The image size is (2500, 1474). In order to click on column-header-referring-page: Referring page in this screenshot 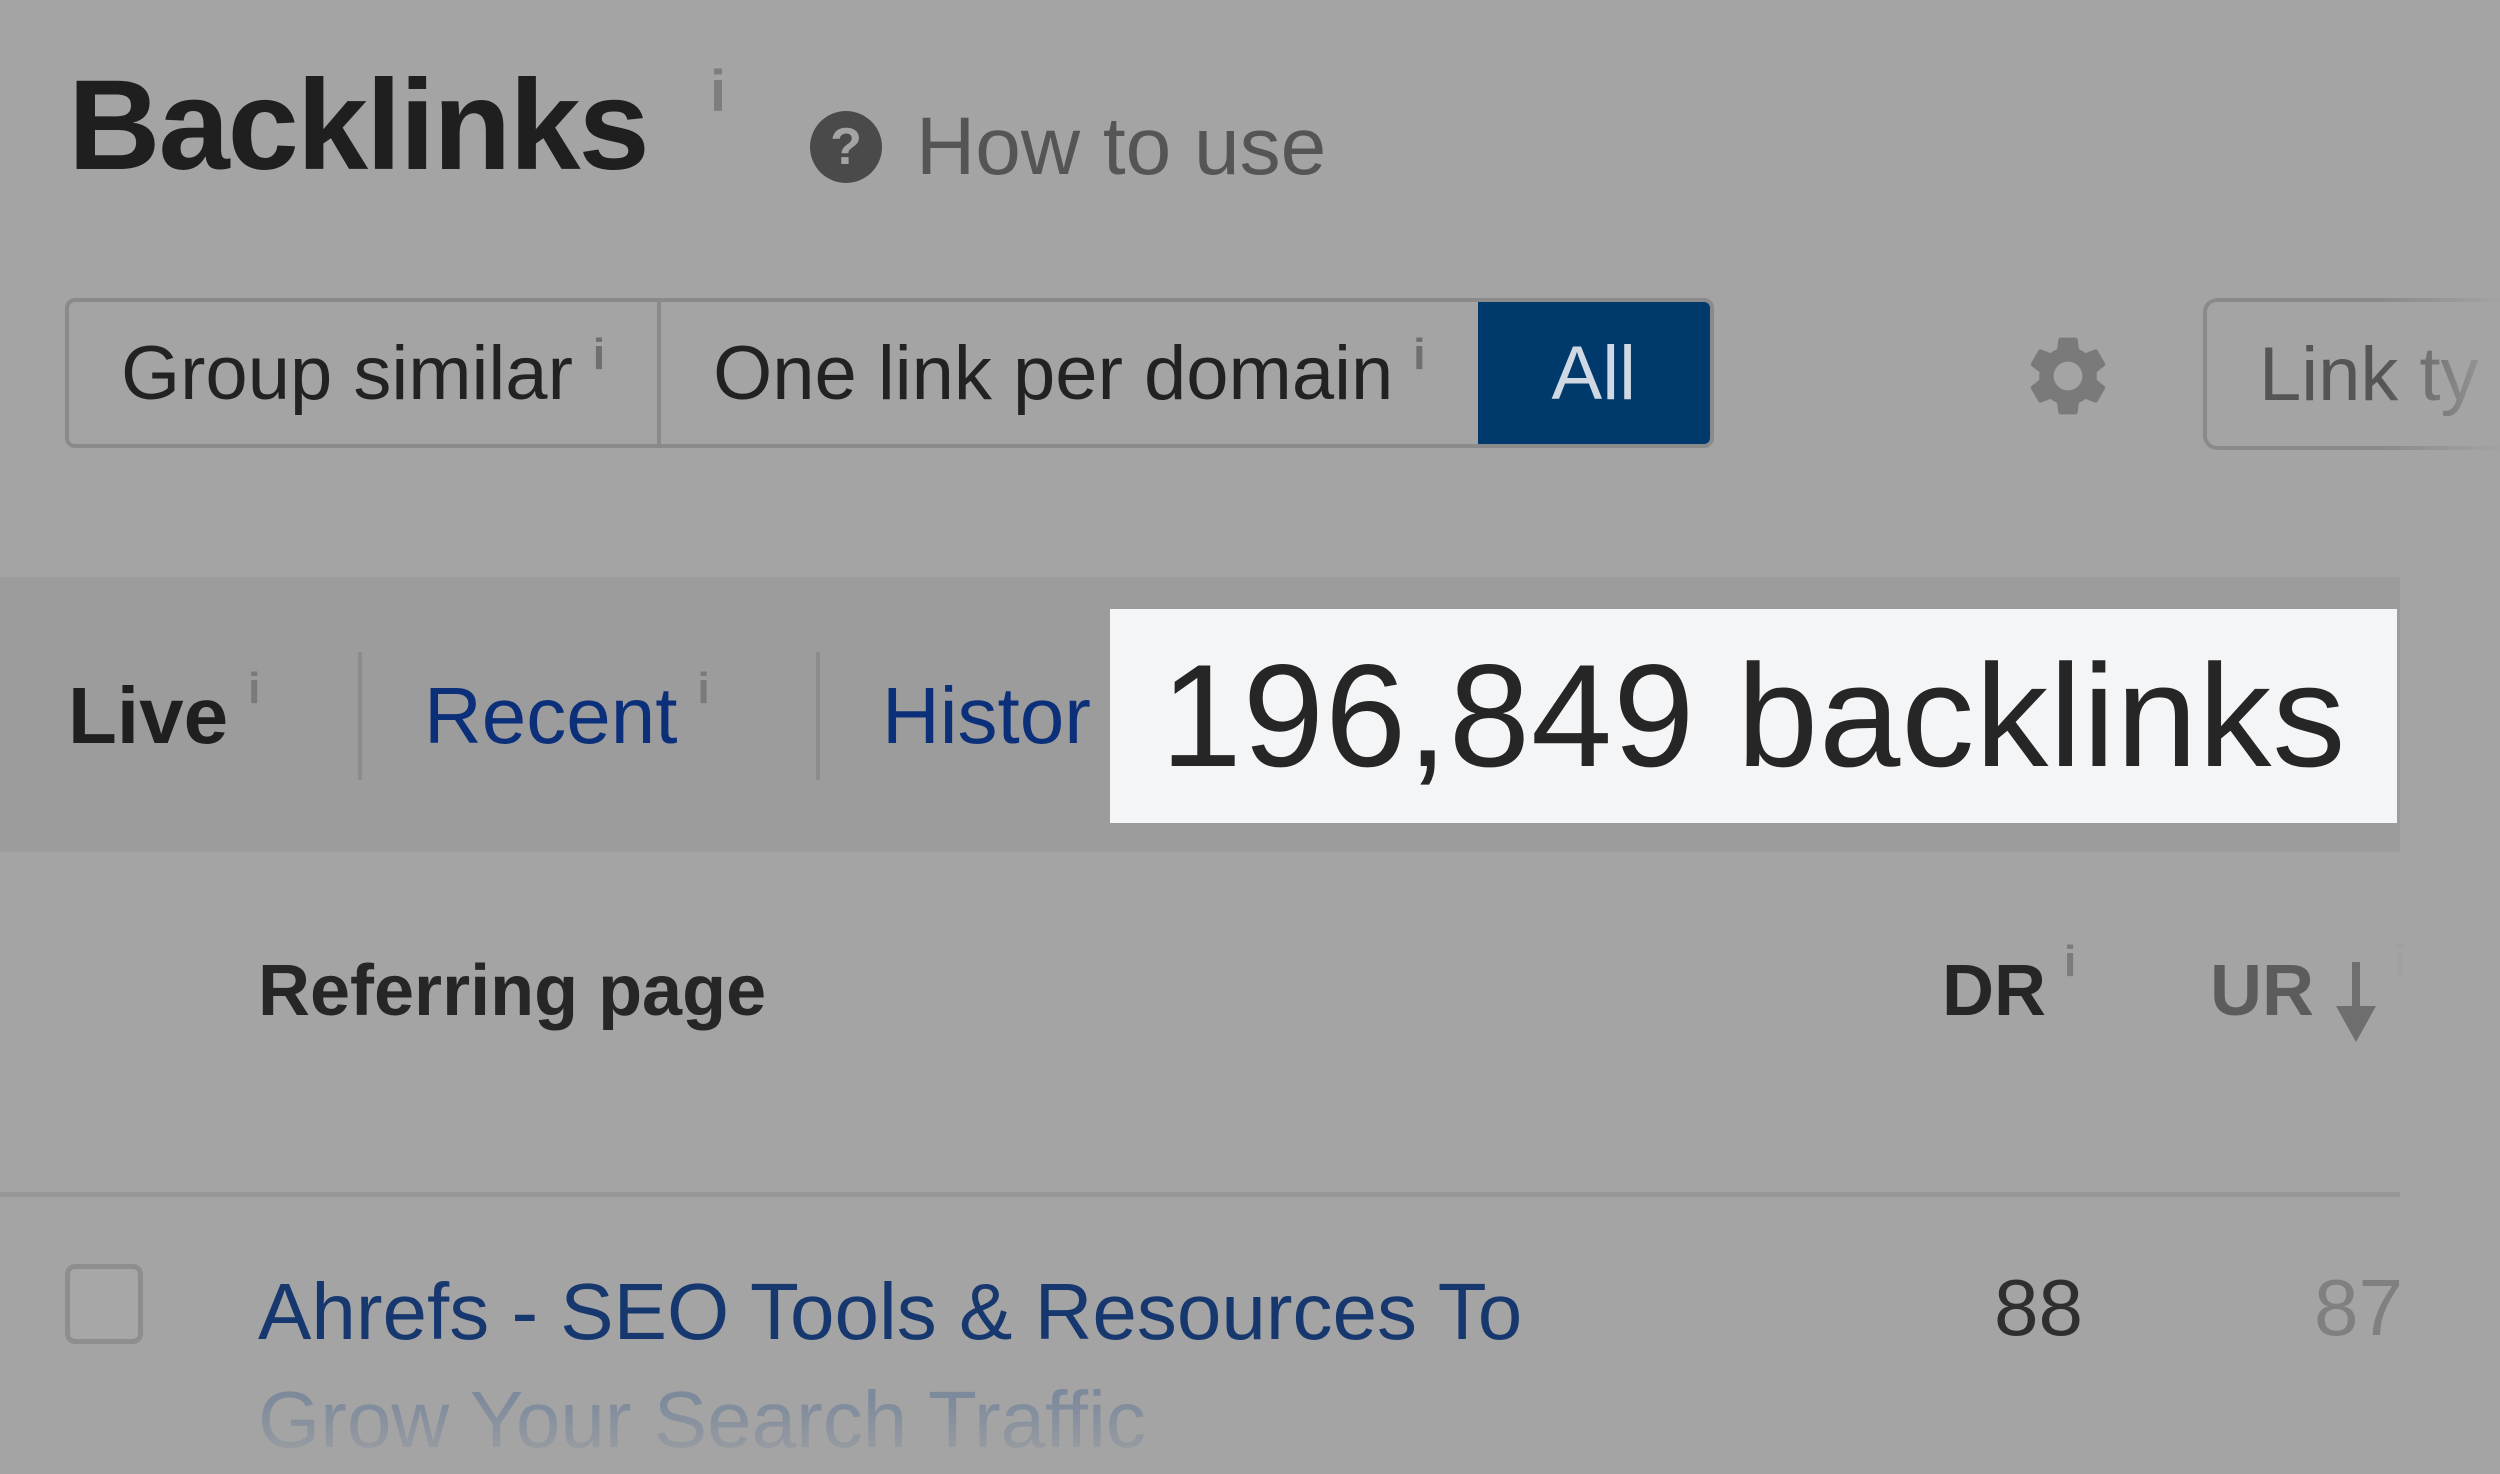, I will do `click(512, 991)`.